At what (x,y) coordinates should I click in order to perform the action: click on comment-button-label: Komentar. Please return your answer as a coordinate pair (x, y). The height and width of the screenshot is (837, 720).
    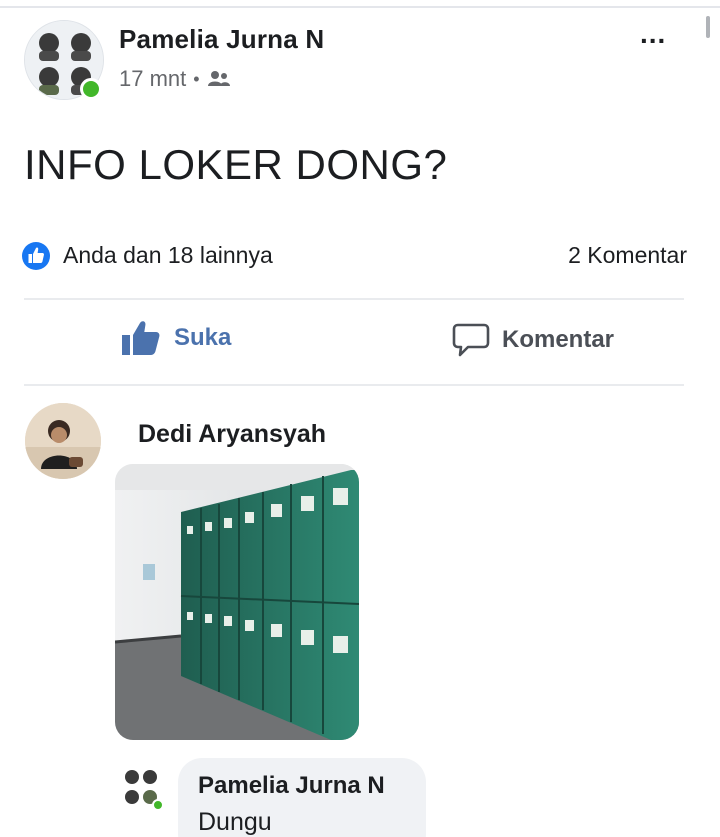
    Looking at the image, I should click on (558, 339).